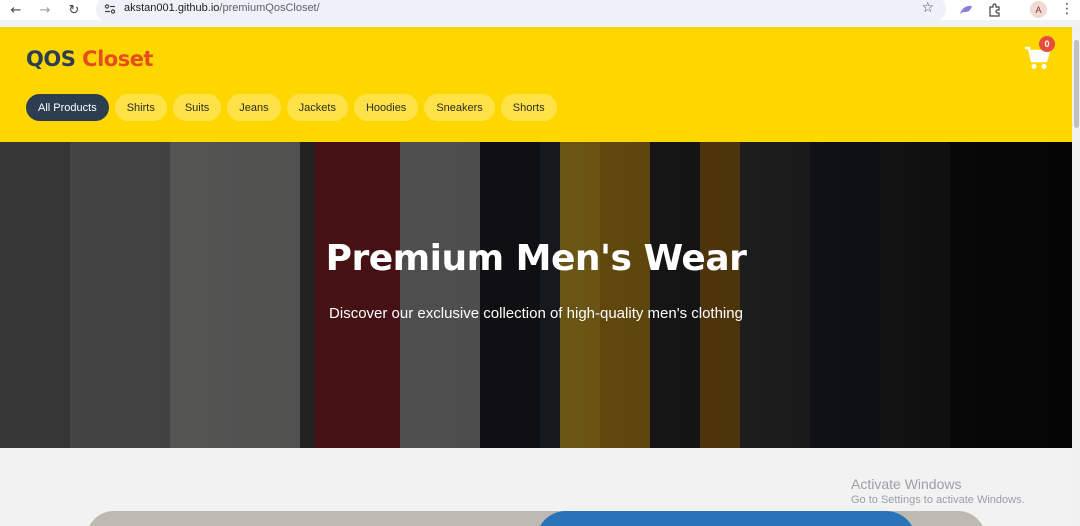 The image size is (1080, 526). Describe the element at coordinates (16, 10) in the screenshot. I see `back-icon: ←` at that location.